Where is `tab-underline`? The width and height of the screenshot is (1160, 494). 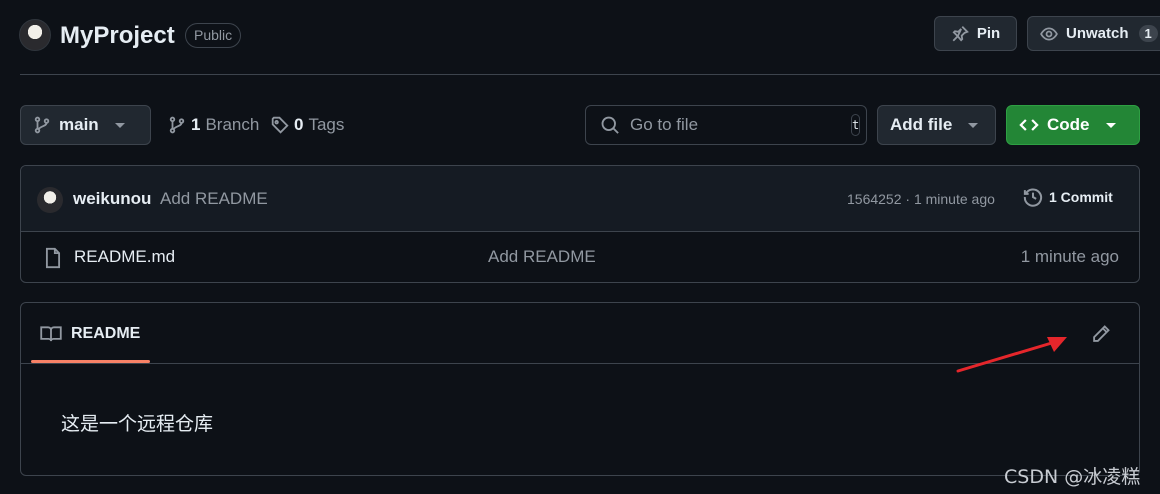 tab-underline is located at coordinates (90, 361).